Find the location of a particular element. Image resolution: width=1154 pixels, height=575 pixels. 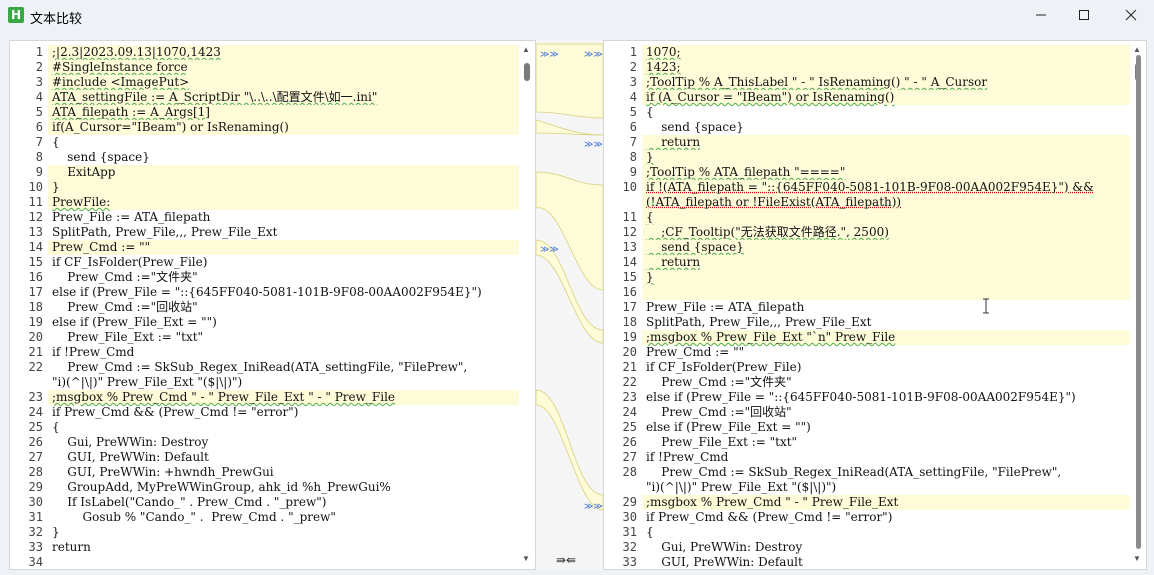

right-code-line: 20 Prew_Cmd := "" is located at coordinates (867, 352).